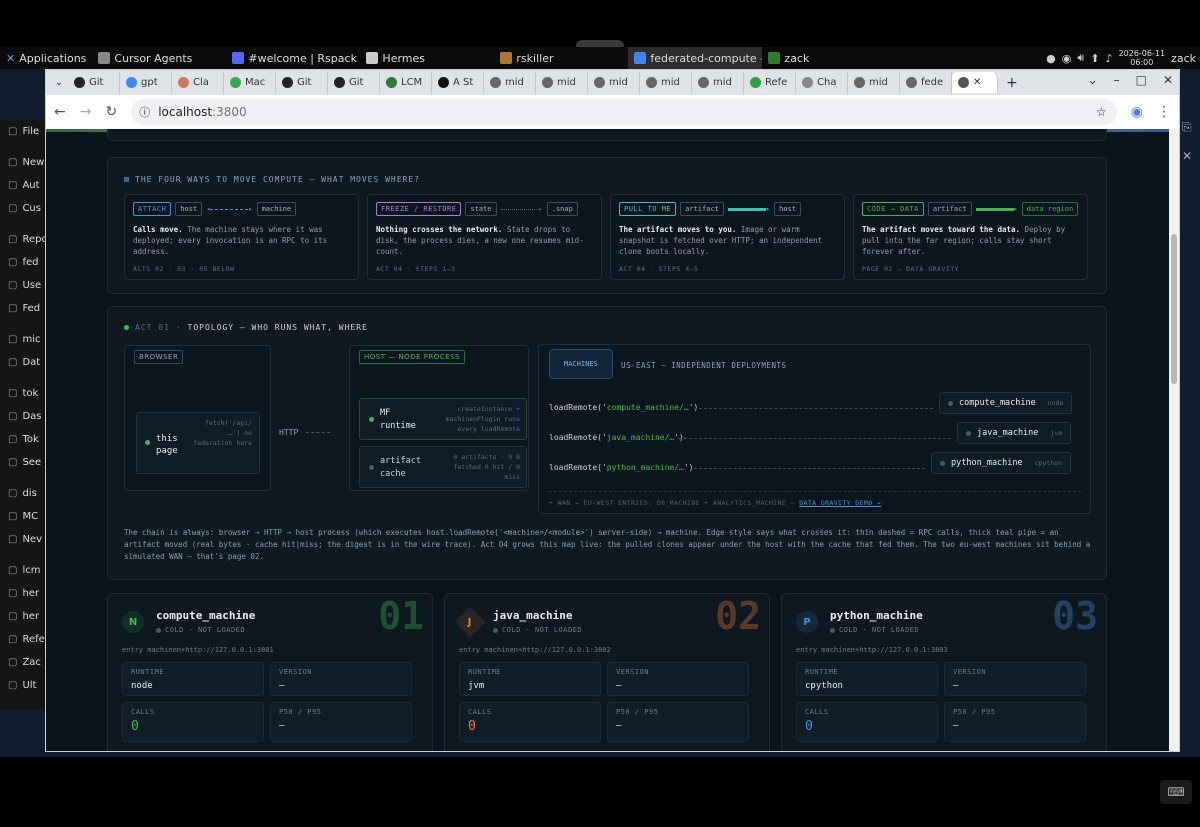  I want to click on machines-tab: MACHINES, so click(581, 364).